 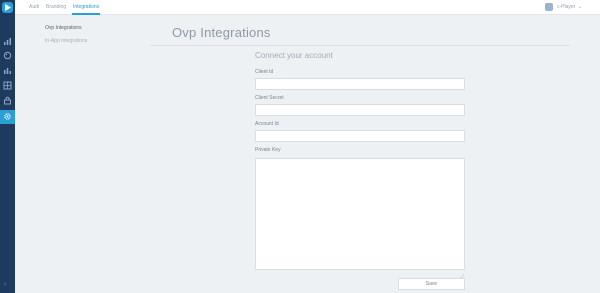 What do you see at coordinates (7, 116) in the screenshot?
I see `gear-icon` at bounding box center [7, 116].